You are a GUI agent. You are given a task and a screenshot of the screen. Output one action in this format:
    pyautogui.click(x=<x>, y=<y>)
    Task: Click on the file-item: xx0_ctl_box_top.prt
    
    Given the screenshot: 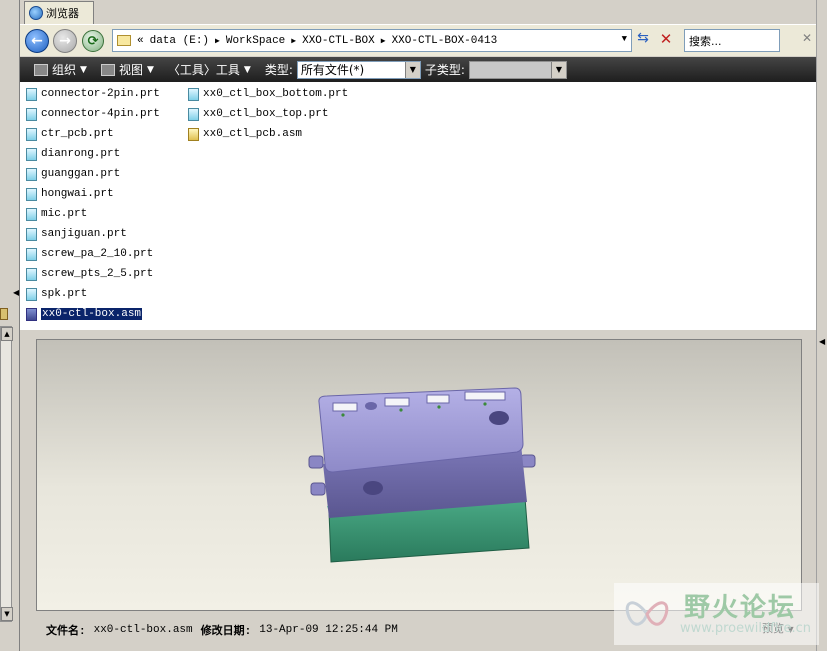 What is the action you would take?
    pyautogui.click(x=258, y=114)
    